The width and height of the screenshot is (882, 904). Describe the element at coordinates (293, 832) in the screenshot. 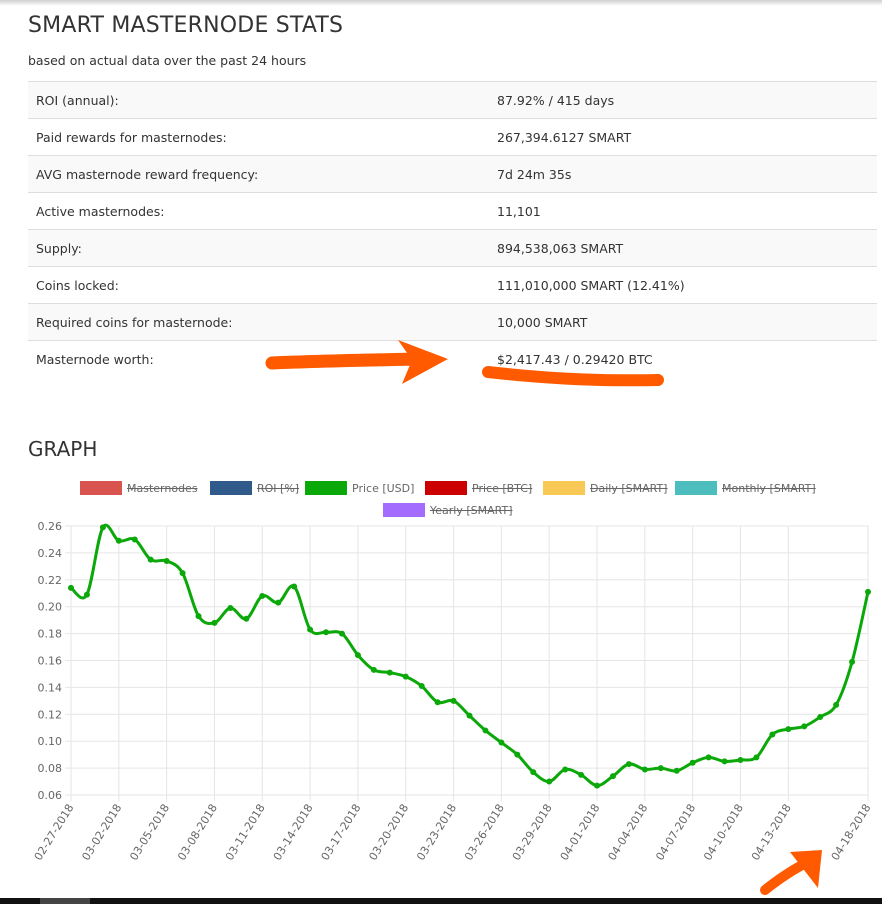

I see `x-tick-label: 03-14-2018` at that location.